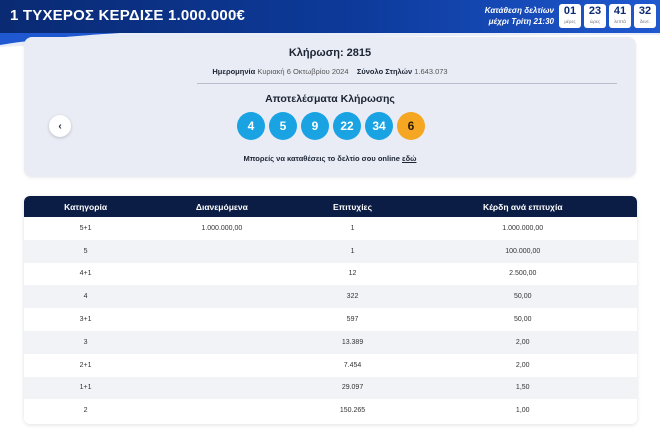  Describe the element at coordinates (85, 342) in the screenshot. I see `cell-category: 3` at that location.